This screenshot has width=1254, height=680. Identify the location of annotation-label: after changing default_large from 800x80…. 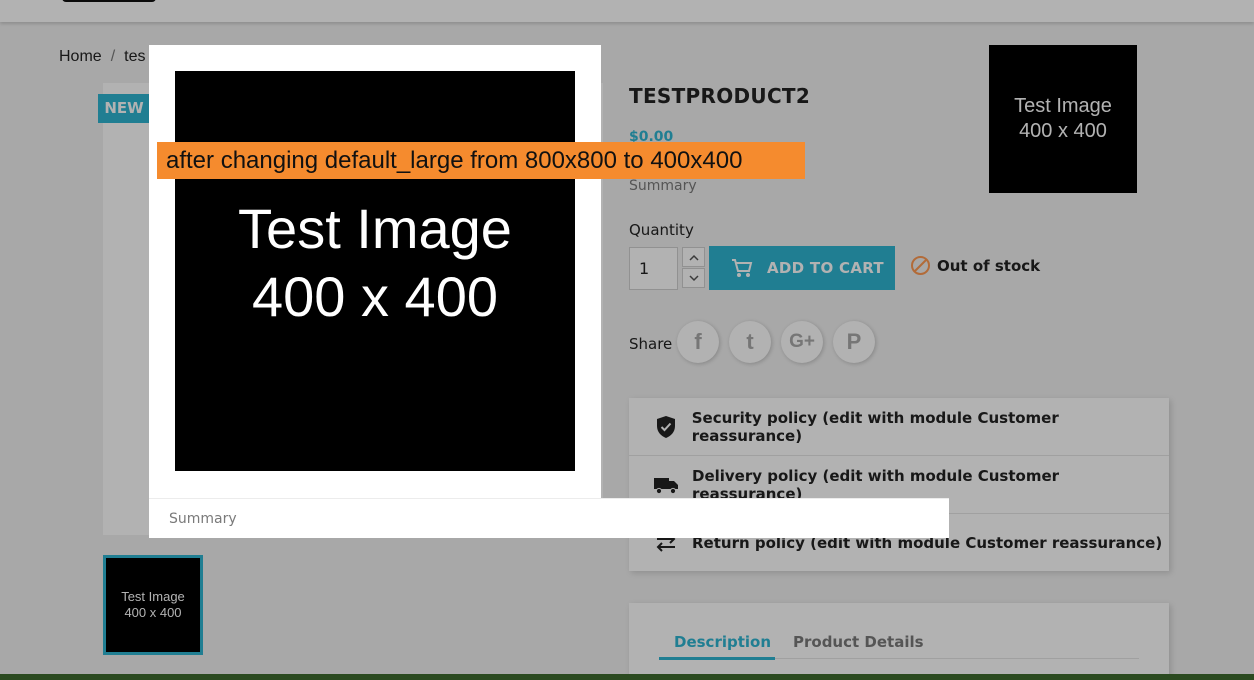
(481, 160).